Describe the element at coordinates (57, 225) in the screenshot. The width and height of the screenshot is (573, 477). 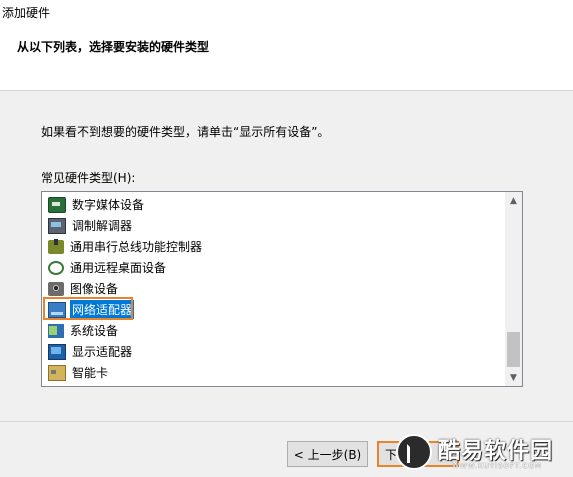
I see `modem-icon` at that location.